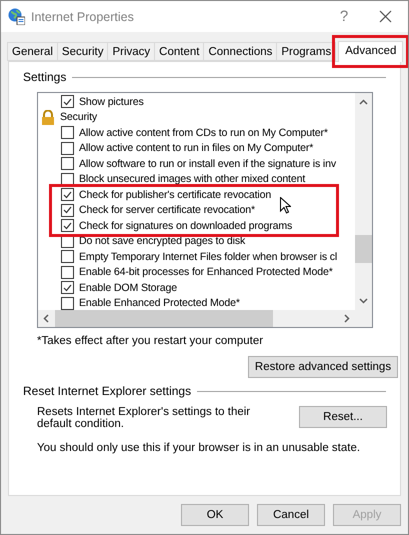  What do you see at coordinates (208, 256) in the screenshot?
I see `setting-label: Empty Temporary Internet Files folder when browser is cl` at bounding box center [208, 256].